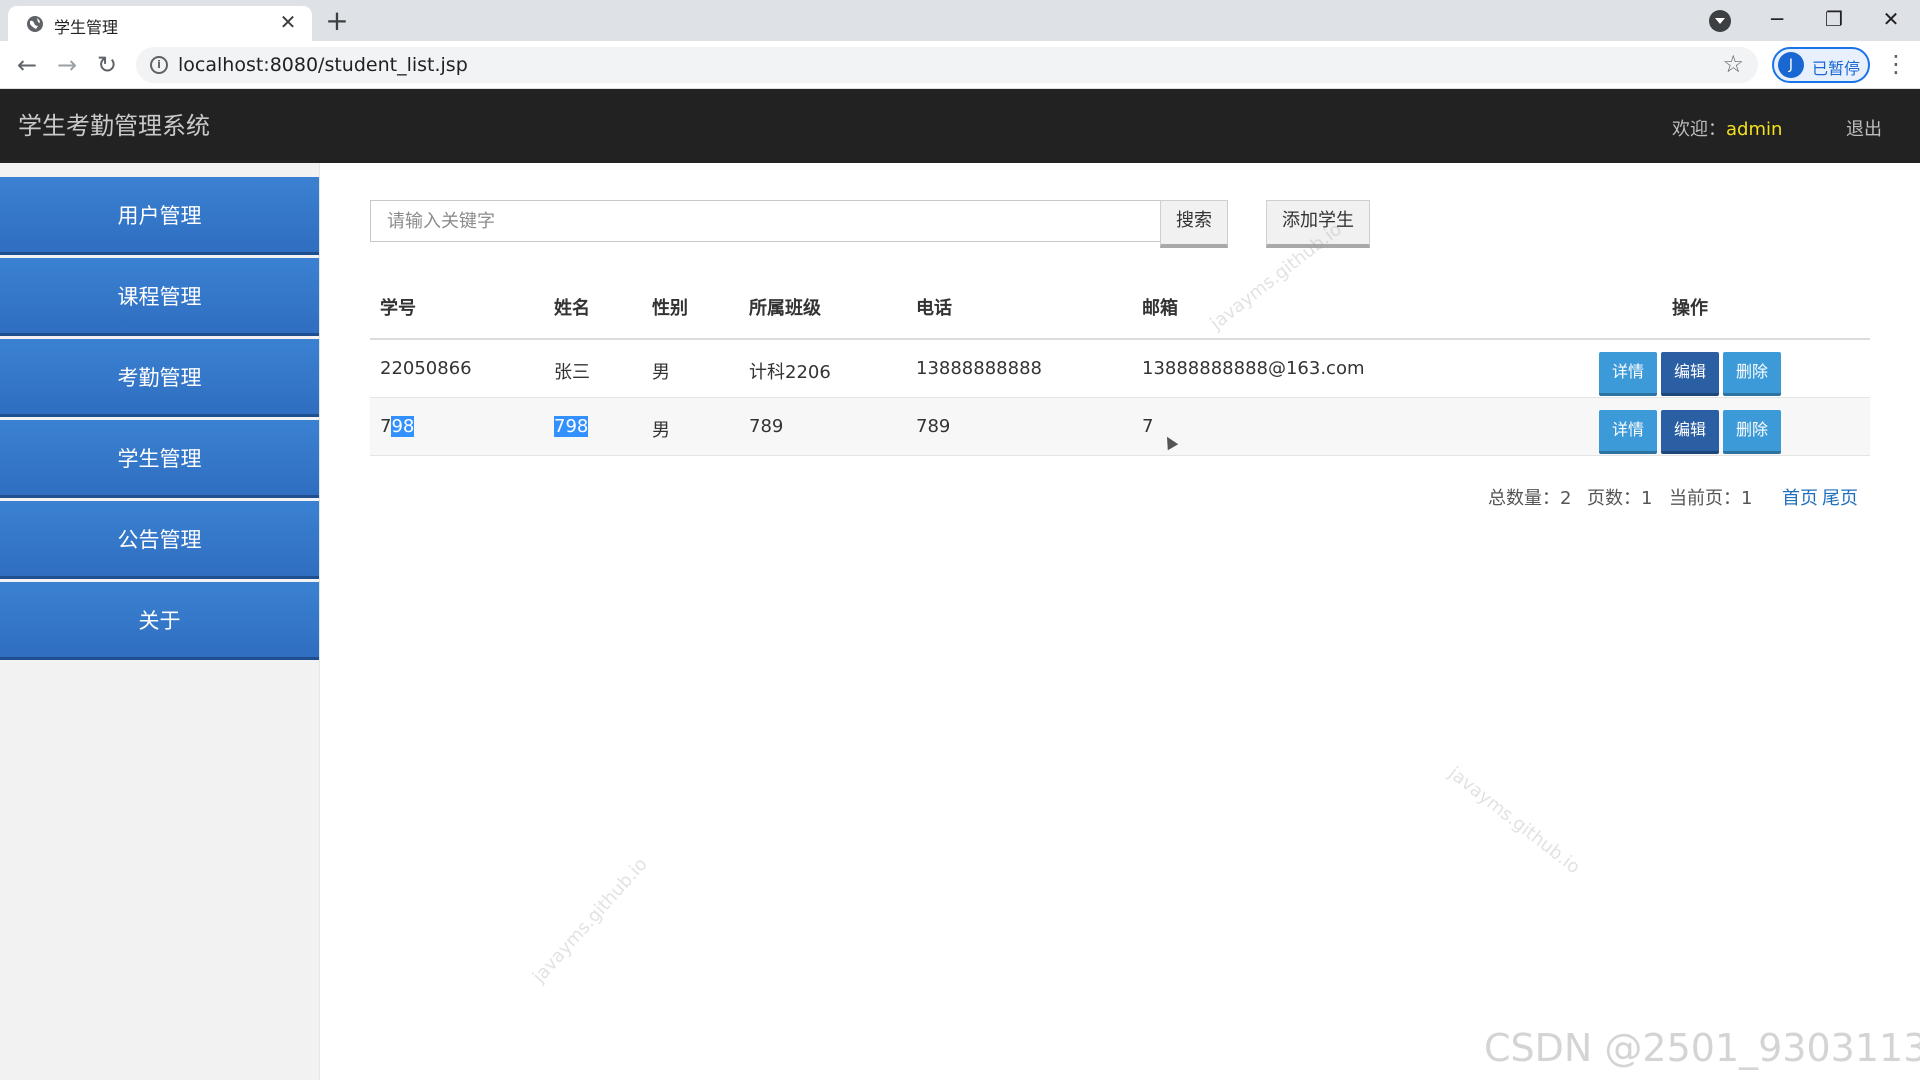 This screenshot has width=1920, height=1080. I want to click on cell-phone: 13888888888, so click(979, 368).